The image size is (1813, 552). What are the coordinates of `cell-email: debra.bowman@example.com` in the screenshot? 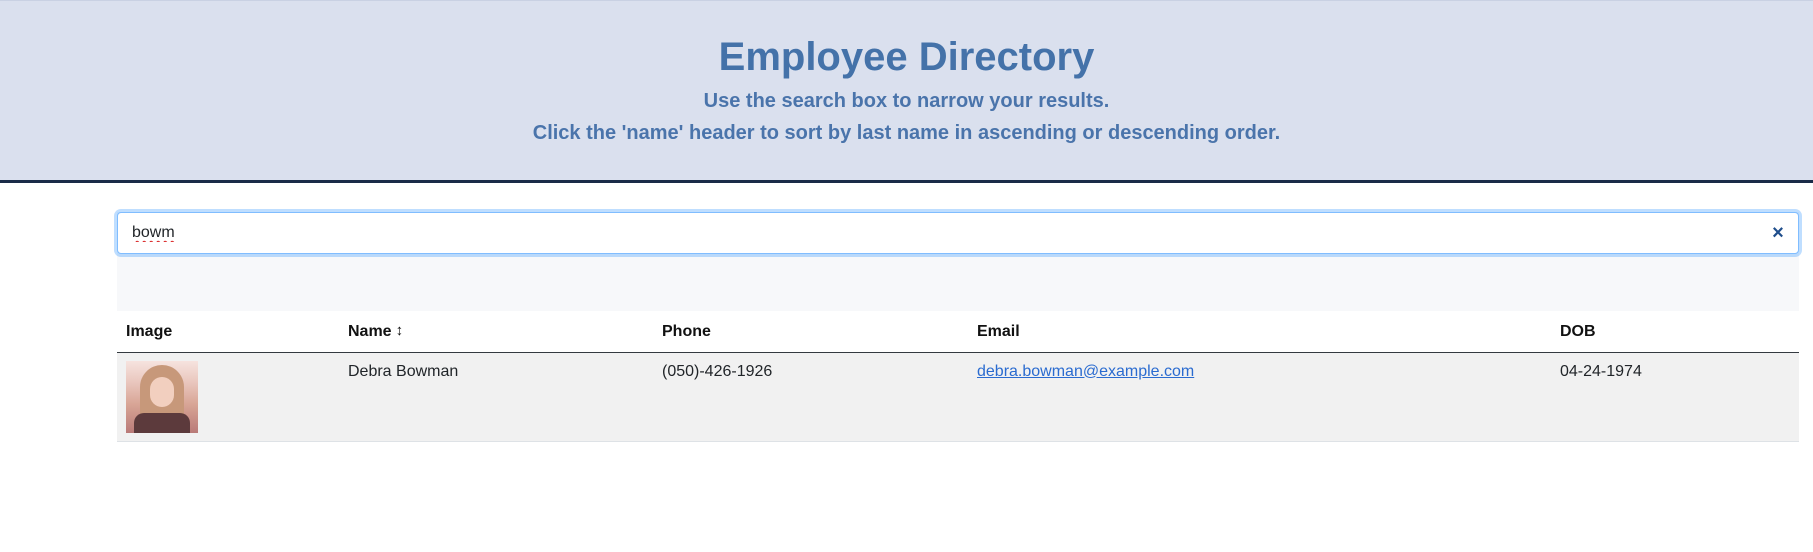 It's located at (1259, 397).